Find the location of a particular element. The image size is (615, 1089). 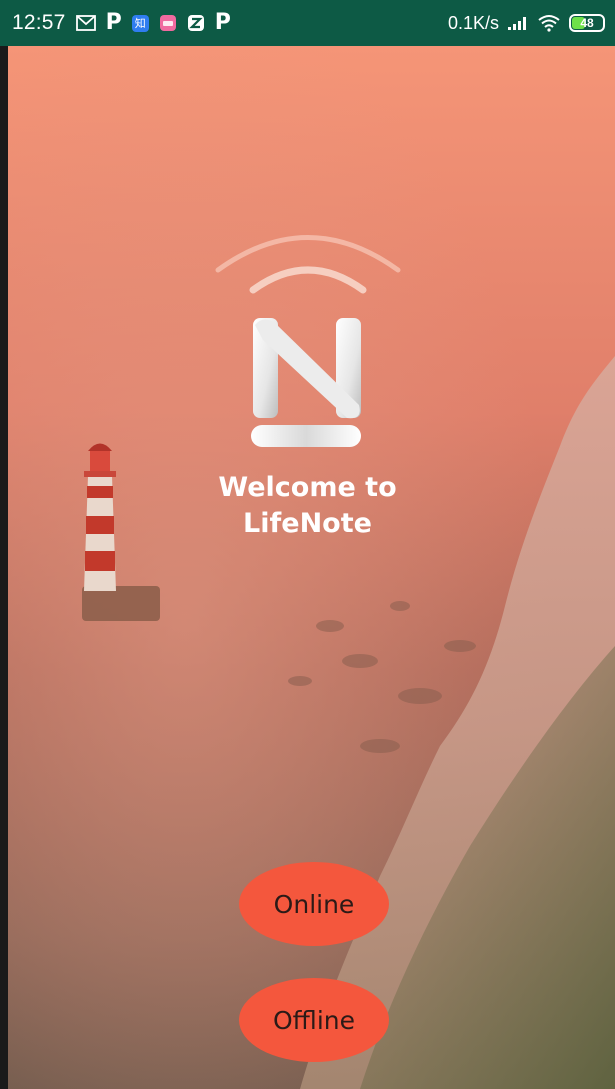

status-time: 12:57 is located at coordinates (39, 22).